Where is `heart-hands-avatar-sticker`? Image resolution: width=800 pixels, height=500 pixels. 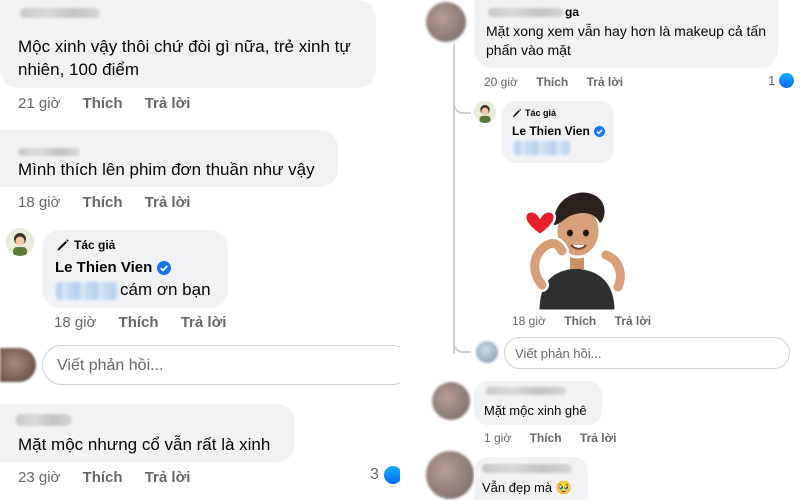
heart-hands-avatar-sticker is located at coordinates (575, 251).